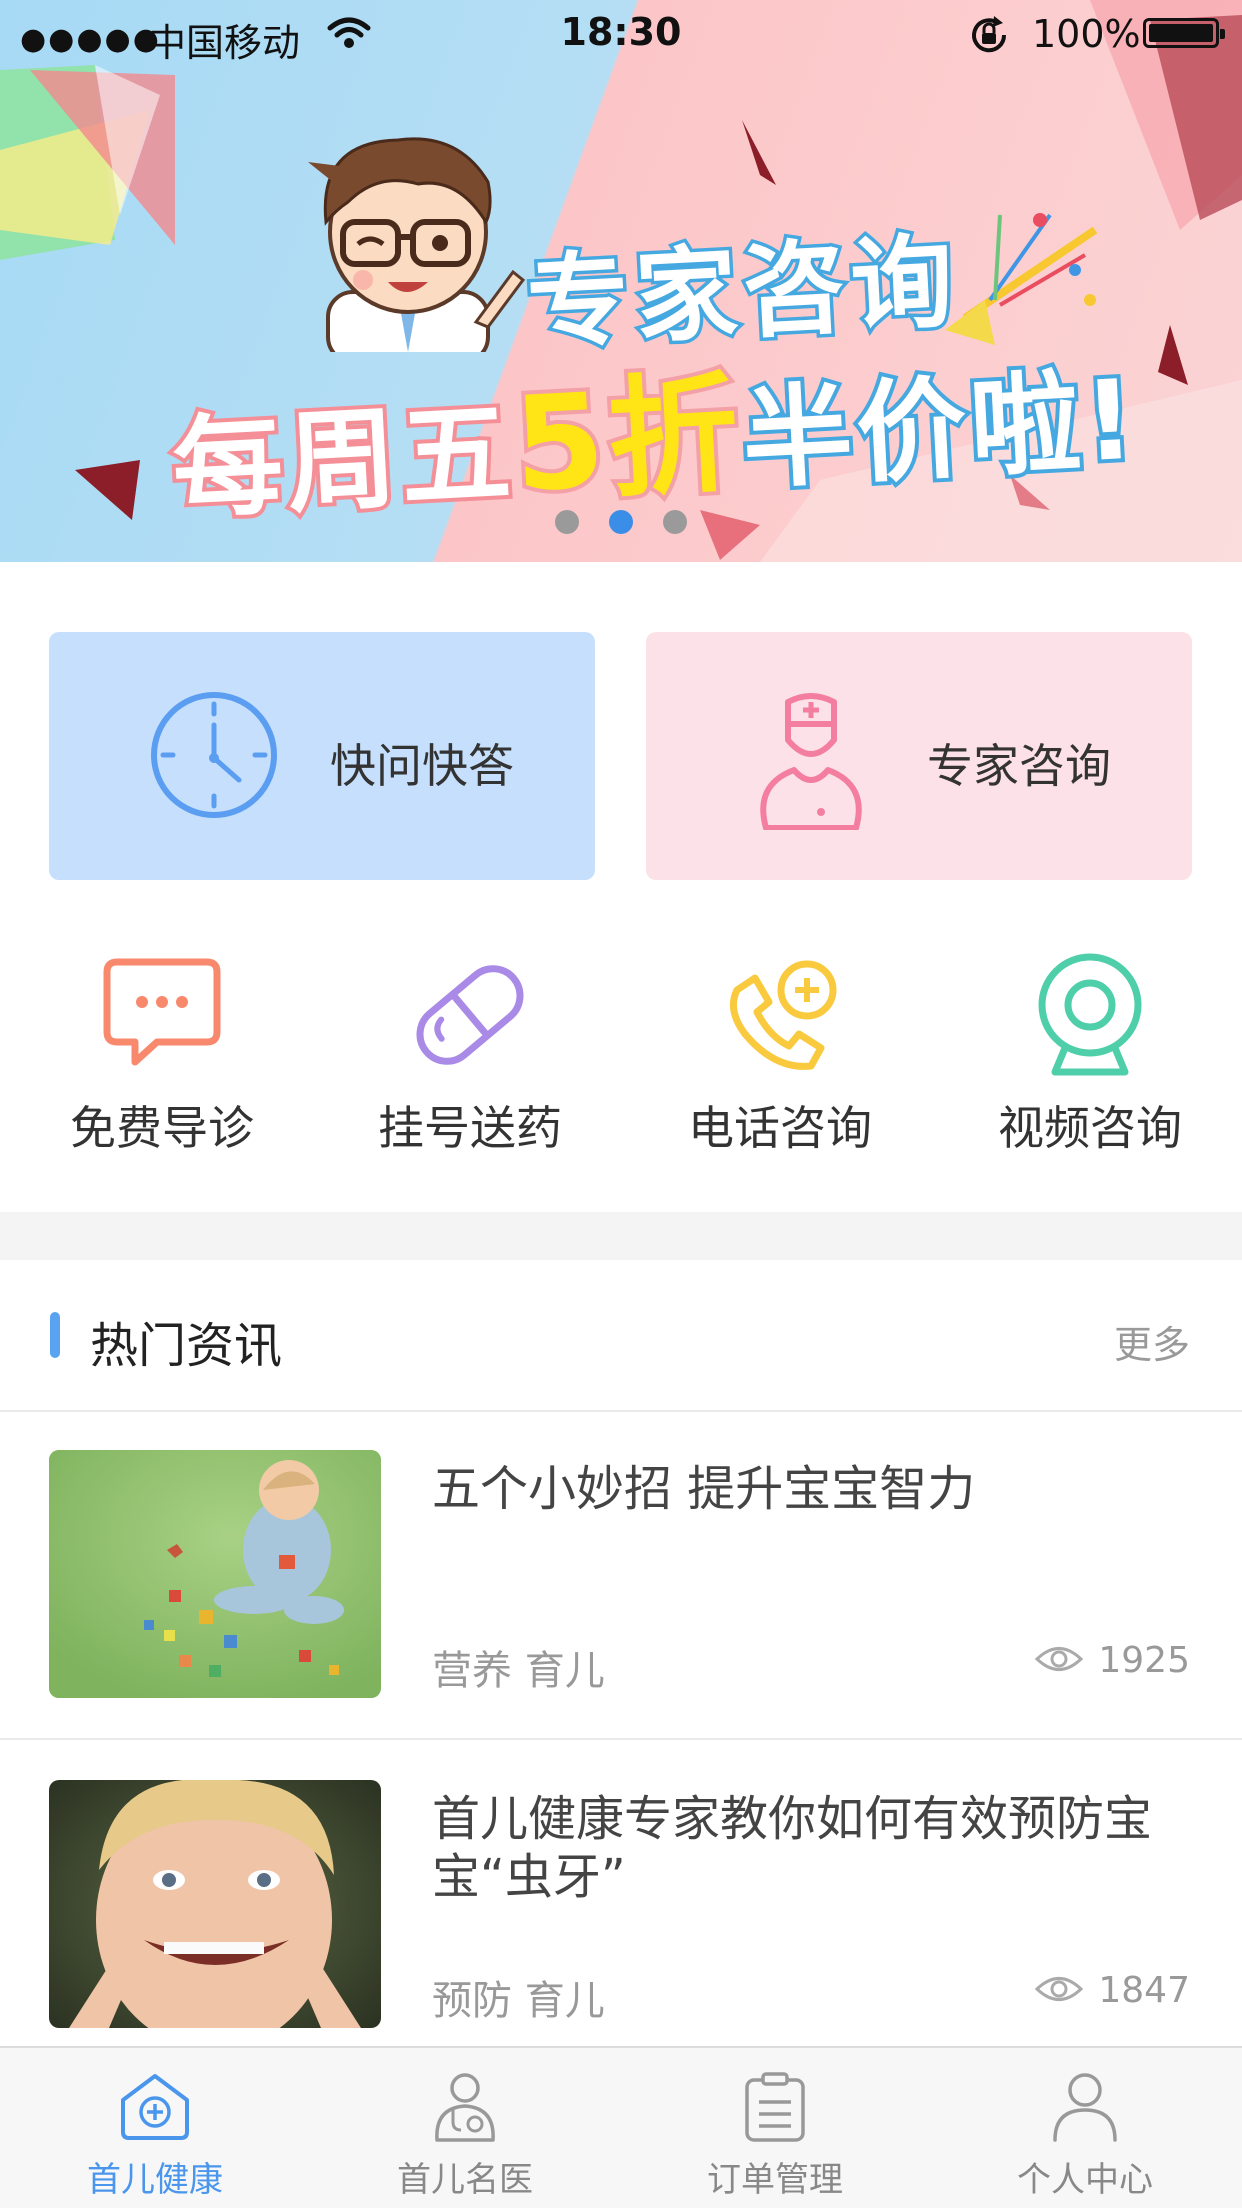  I want to click on doctor-mascot-image, so click(417, 244).